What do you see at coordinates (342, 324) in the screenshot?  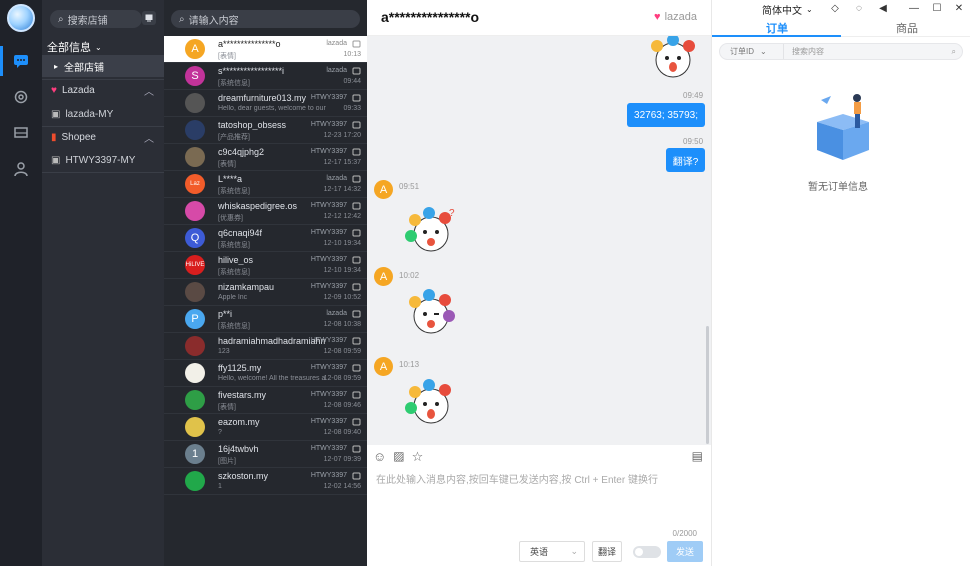 I see `last-message-time: 12-08 10:38` at bounding box center [342, 324].